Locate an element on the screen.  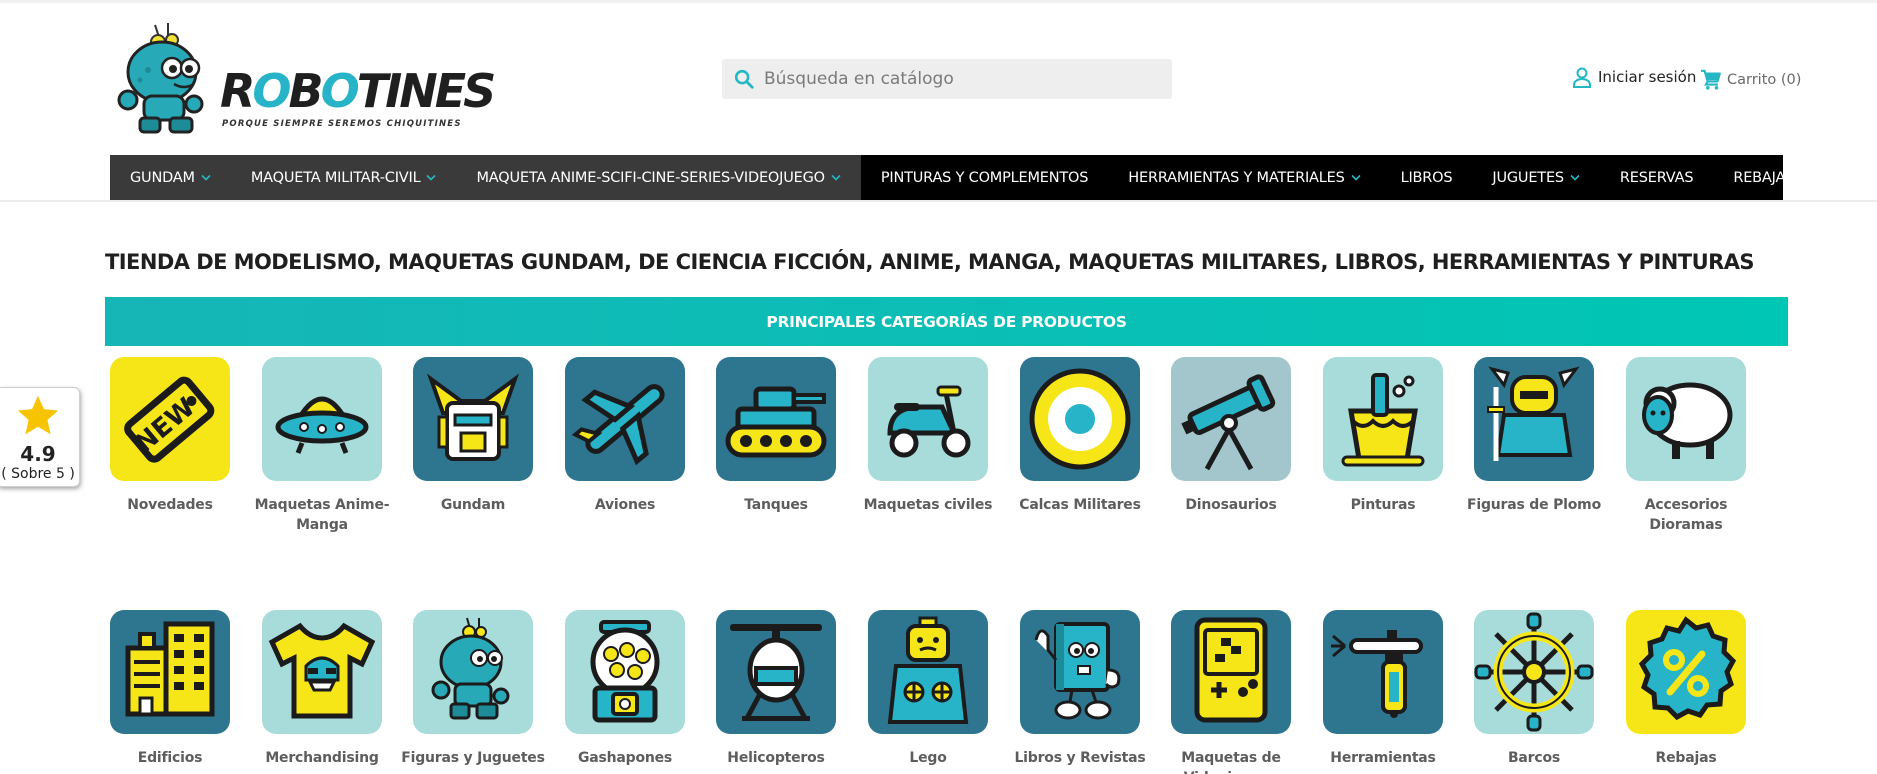
shopping-cart-icon is located at coordinates (1710, 79).